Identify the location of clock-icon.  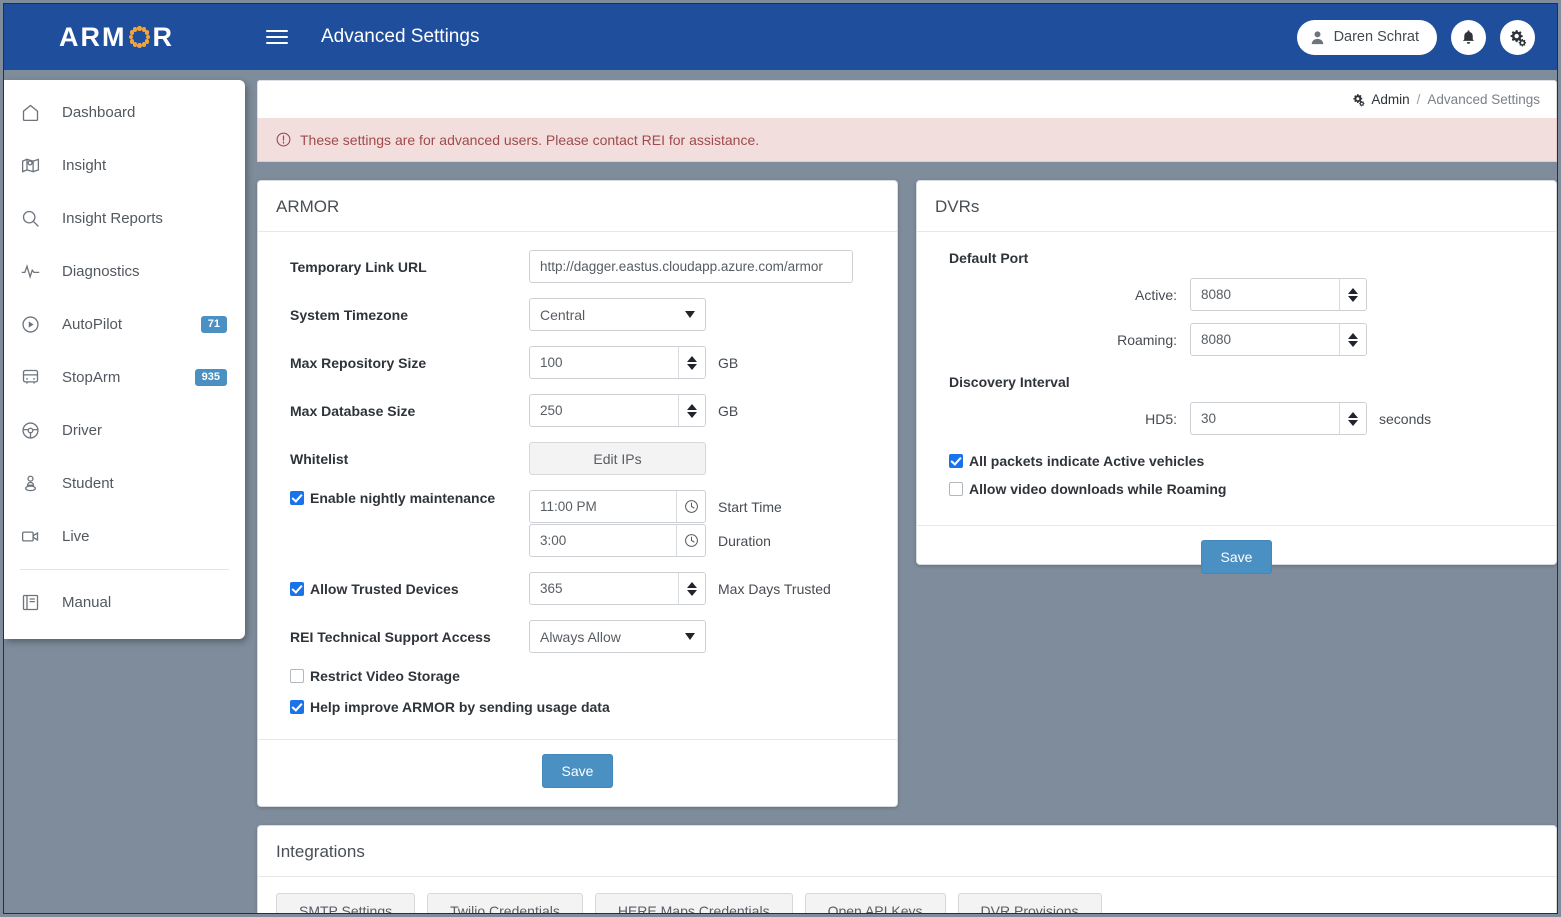
(691, 506).